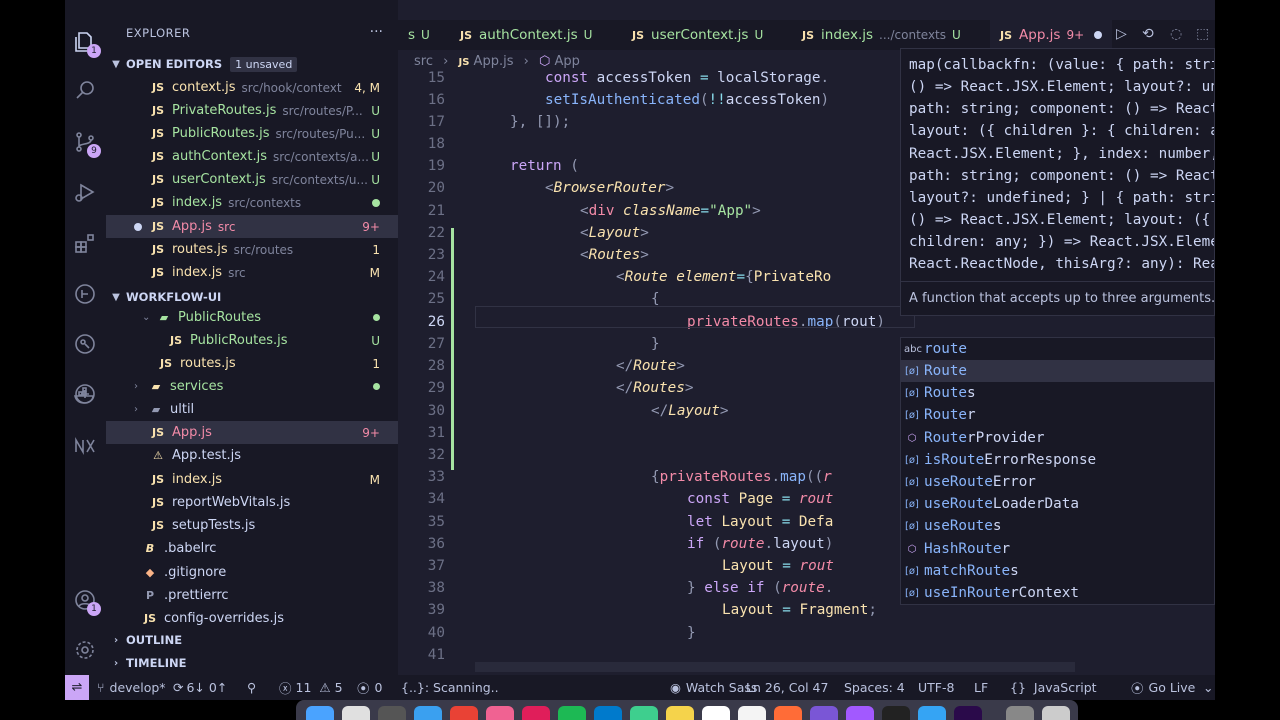 This screenshot has height=720, width=1280. I want to click on downloads-icon, so click(1020, 713).